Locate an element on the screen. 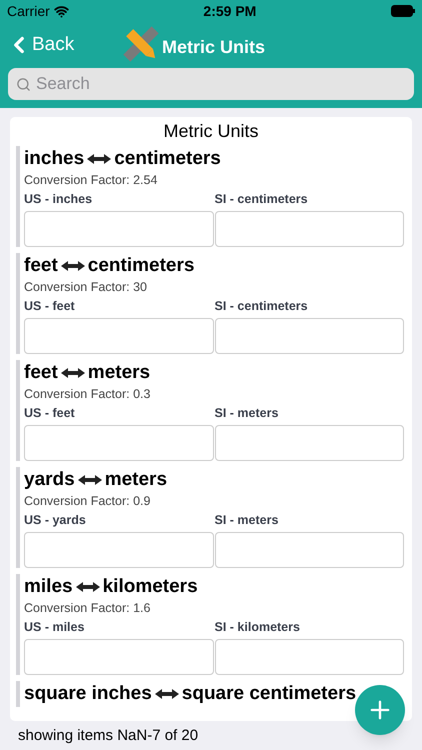  battery-icon is located at coordinates (402, 11).